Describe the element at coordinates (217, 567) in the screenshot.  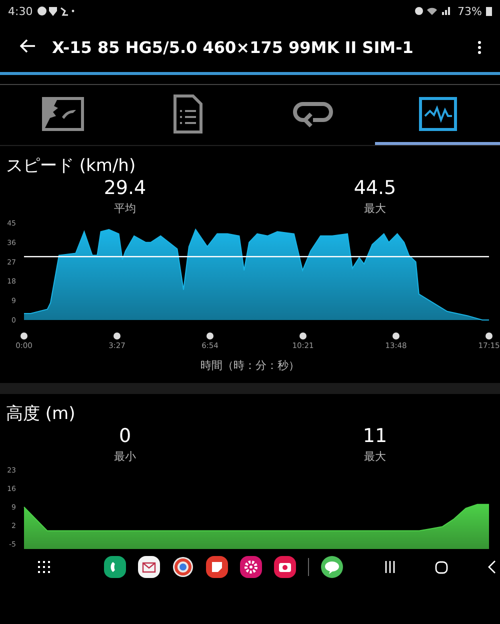
I see `note-icon` at that location.